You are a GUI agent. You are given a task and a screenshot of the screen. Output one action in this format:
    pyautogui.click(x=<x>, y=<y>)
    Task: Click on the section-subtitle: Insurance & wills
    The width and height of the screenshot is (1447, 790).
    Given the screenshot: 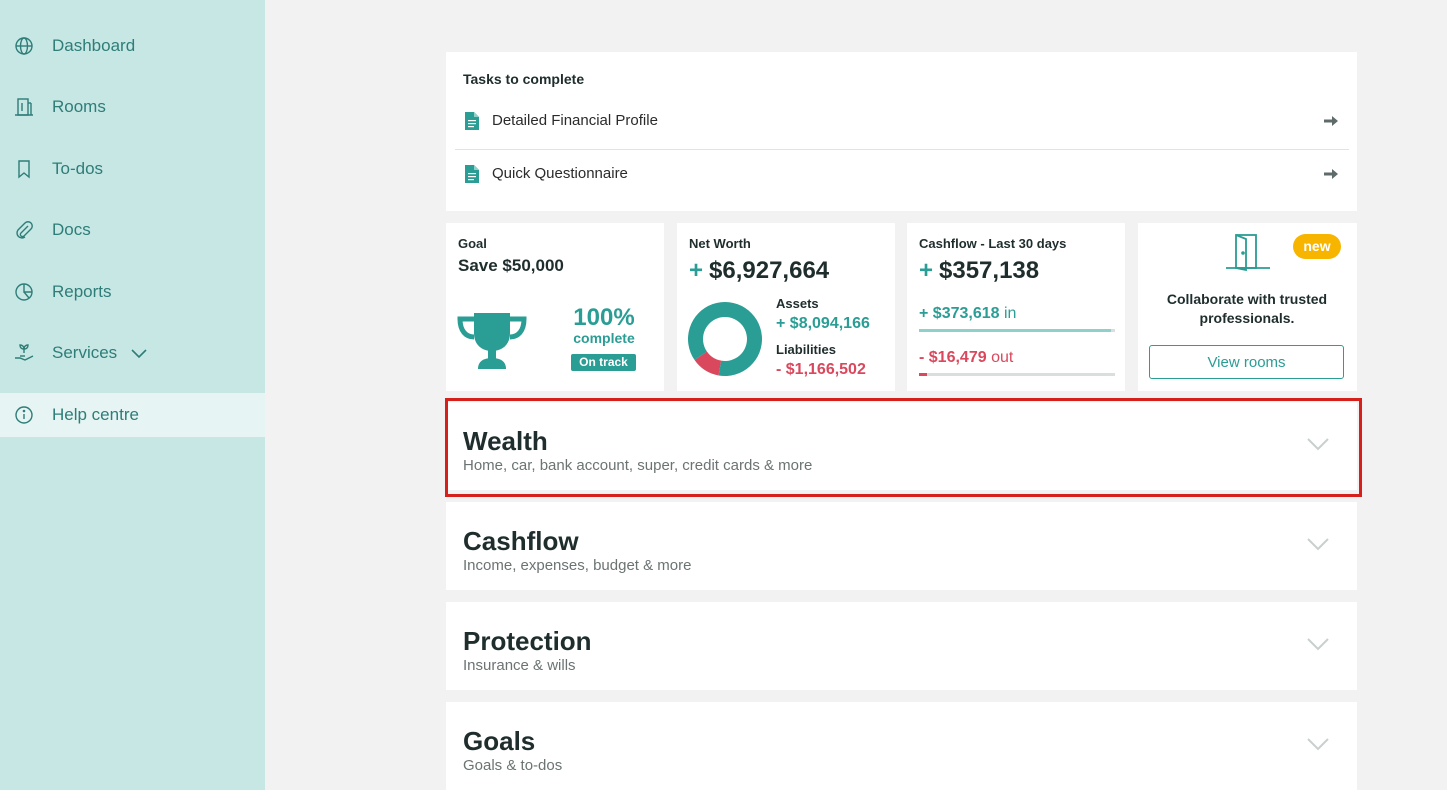 What is the action you would take?
    pyautogui.click(x=519, y=665)
    